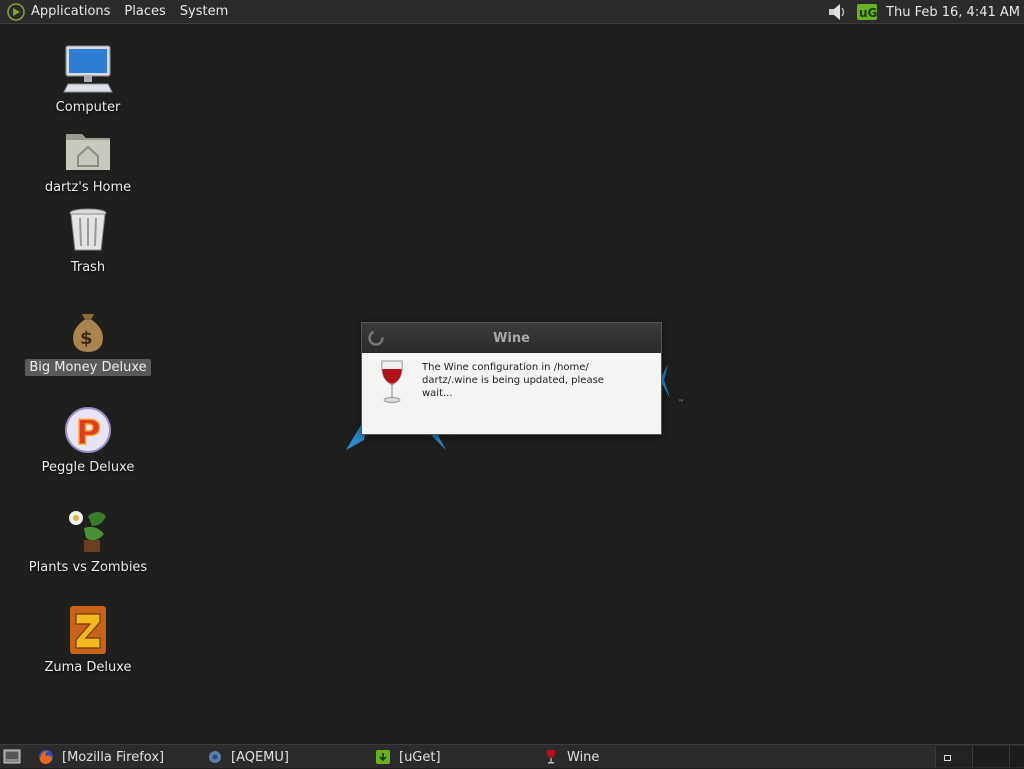  Describe the element at coordinates (88, 433) in the screenshot. I see `svg-text: P` at that location.